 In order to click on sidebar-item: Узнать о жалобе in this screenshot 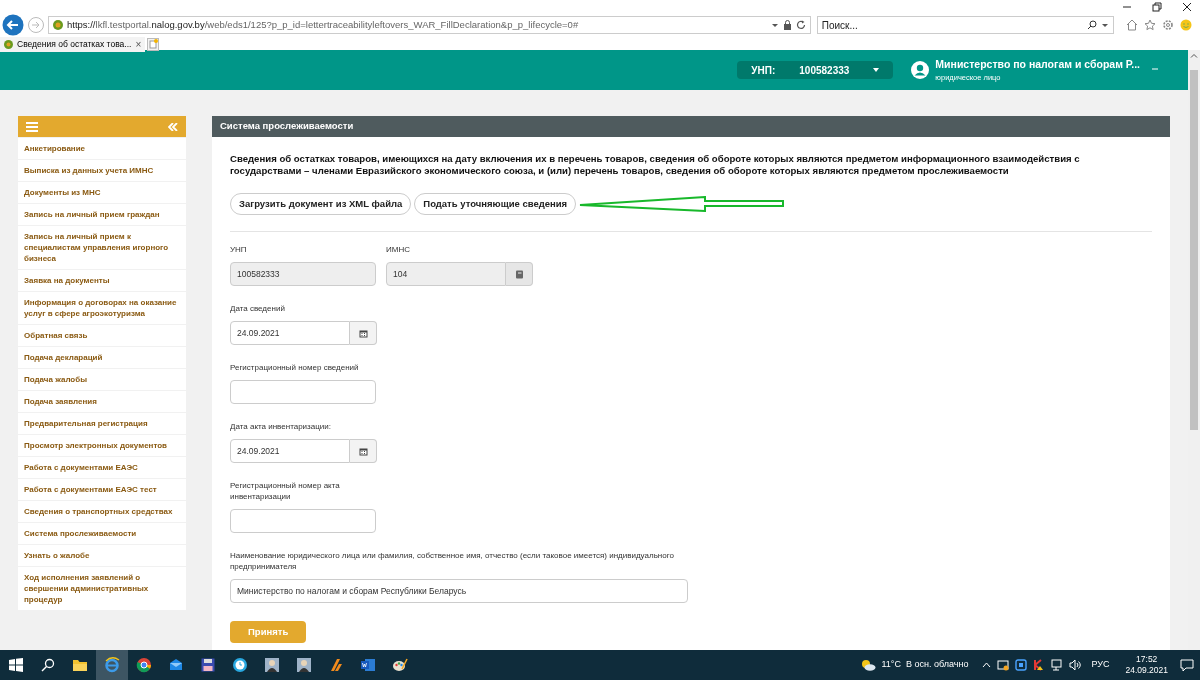, I will do `click(102, 555)`.